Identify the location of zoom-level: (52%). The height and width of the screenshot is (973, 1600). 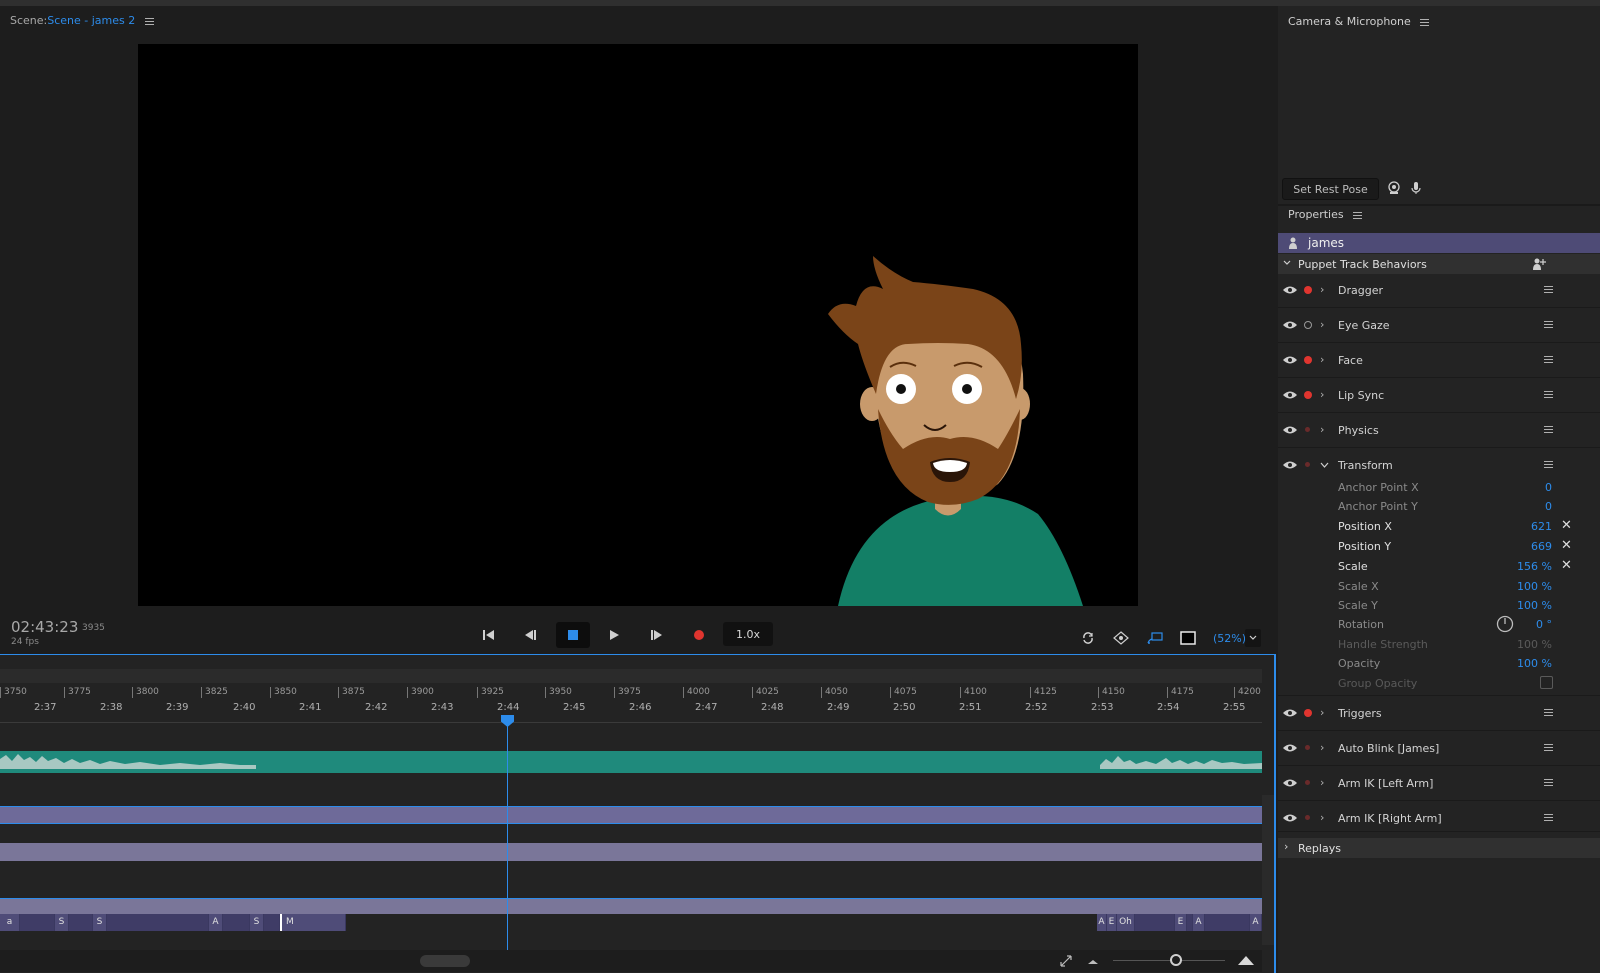
(1229, 638).